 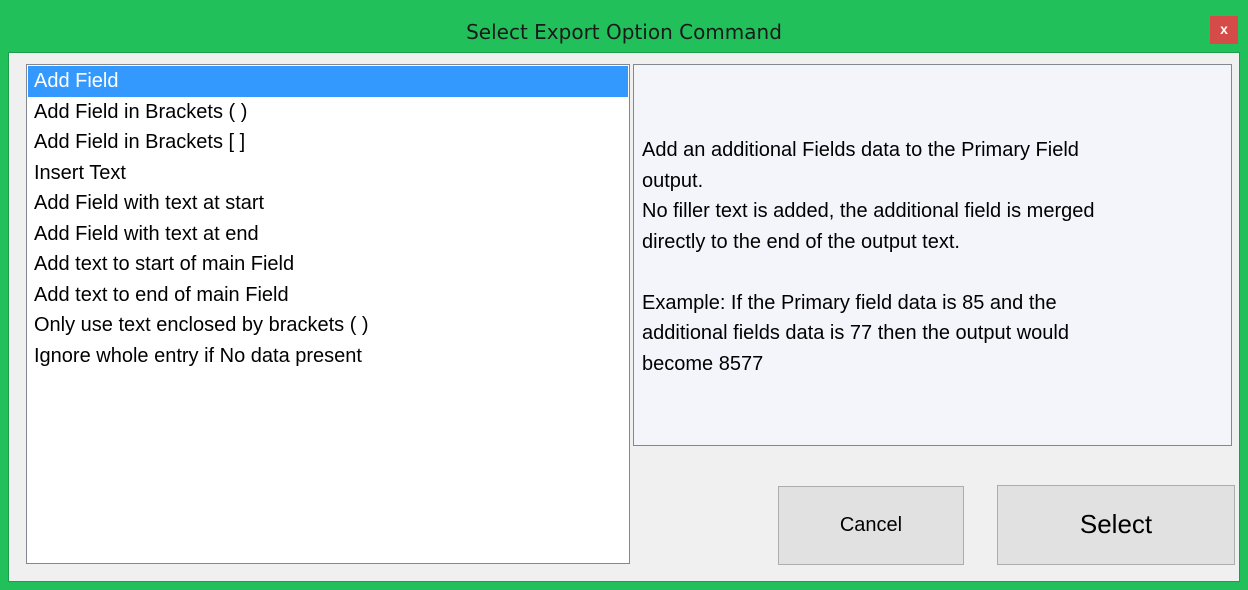 I want to click on close-icon: x, so click(x=1224, y=29).